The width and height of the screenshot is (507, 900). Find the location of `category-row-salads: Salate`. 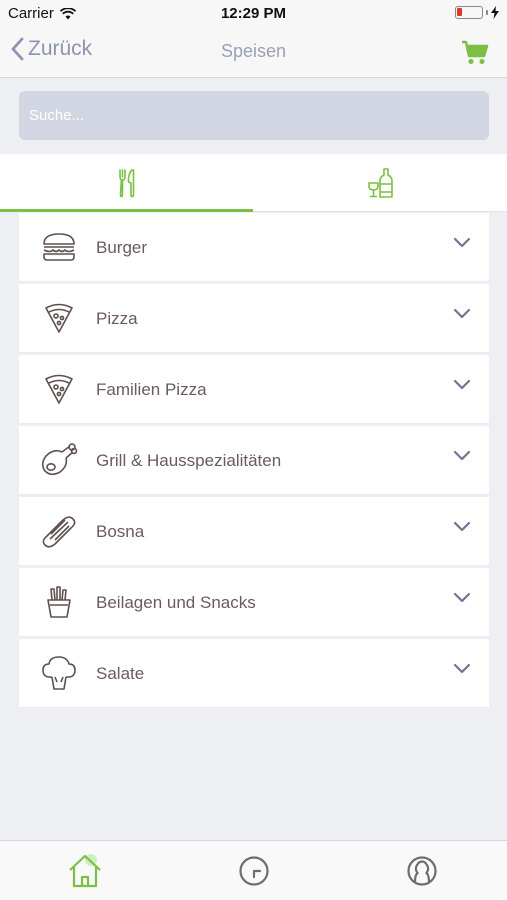

category-row-salads: Salate is located at coordinates (254, 673).